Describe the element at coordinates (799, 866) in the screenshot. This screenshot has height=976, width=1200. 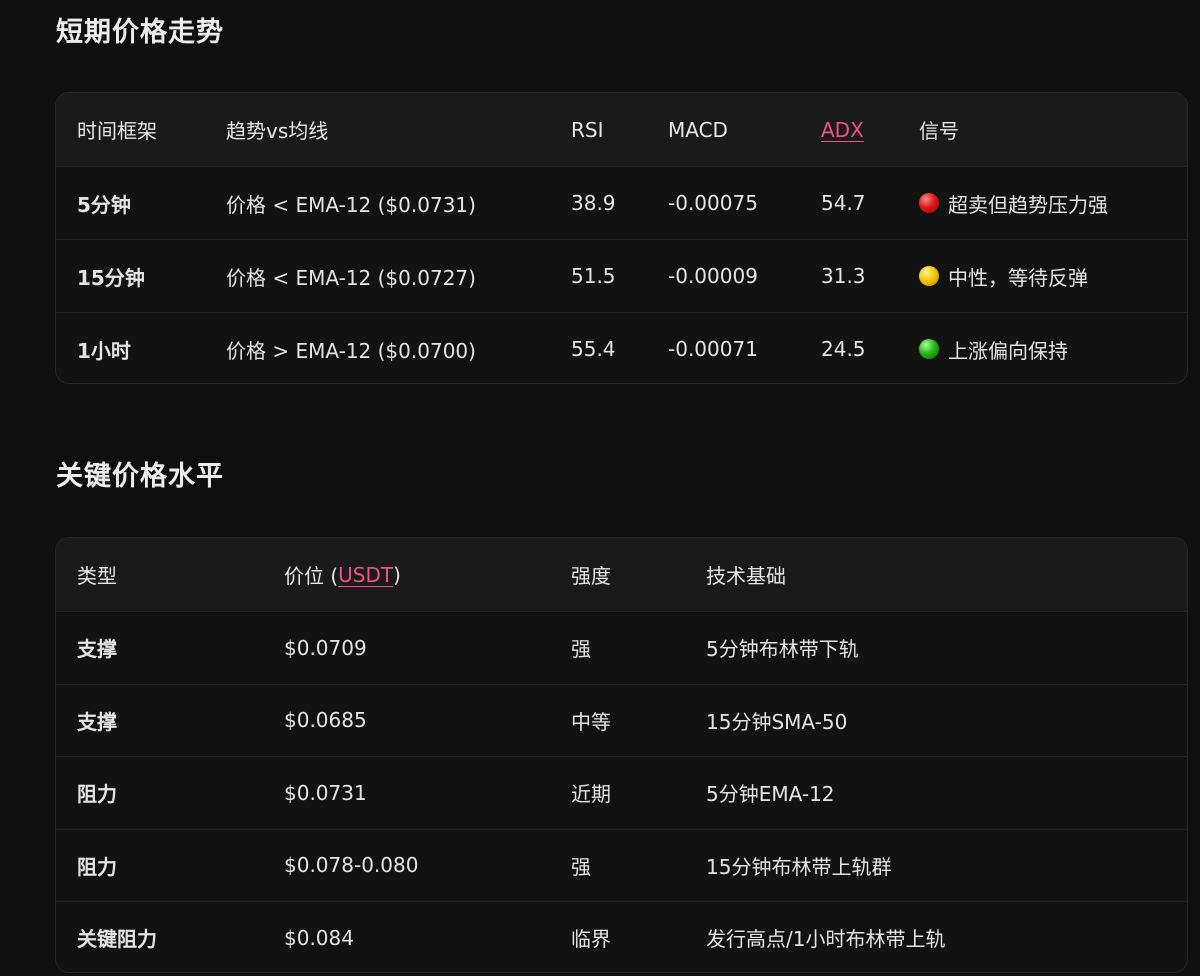
I see `basis-cell: 15分钟布林带上轨群` at that location.